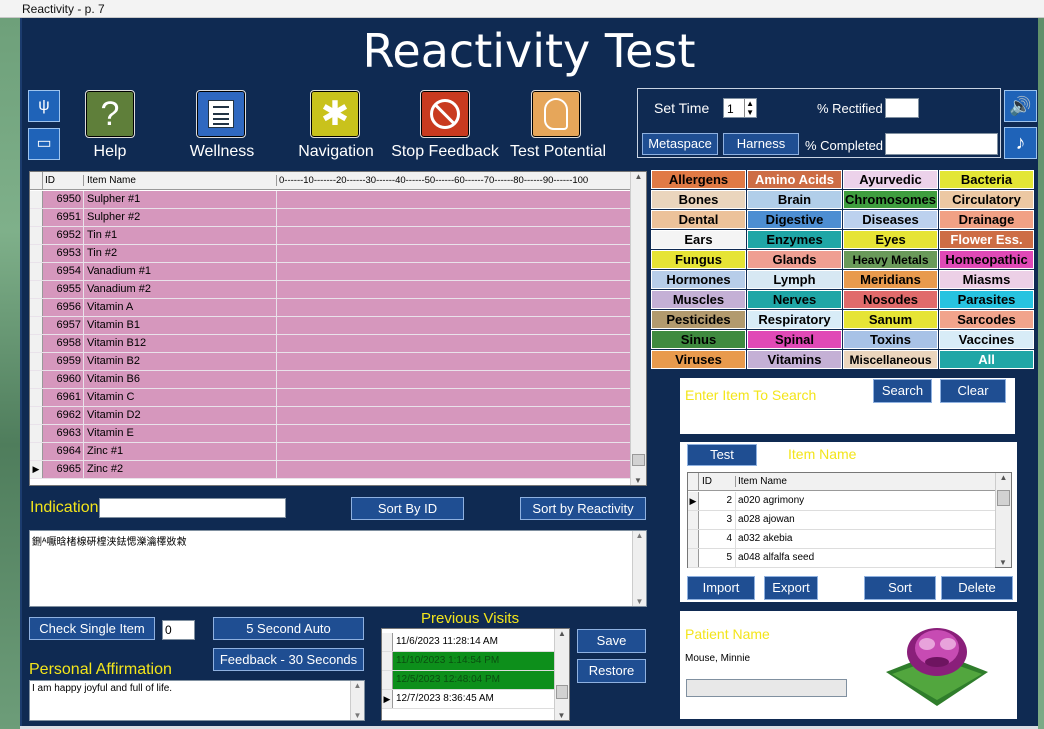  I want to click on table-row: ▶ 2 a020 agrimony, so click(841, 501).